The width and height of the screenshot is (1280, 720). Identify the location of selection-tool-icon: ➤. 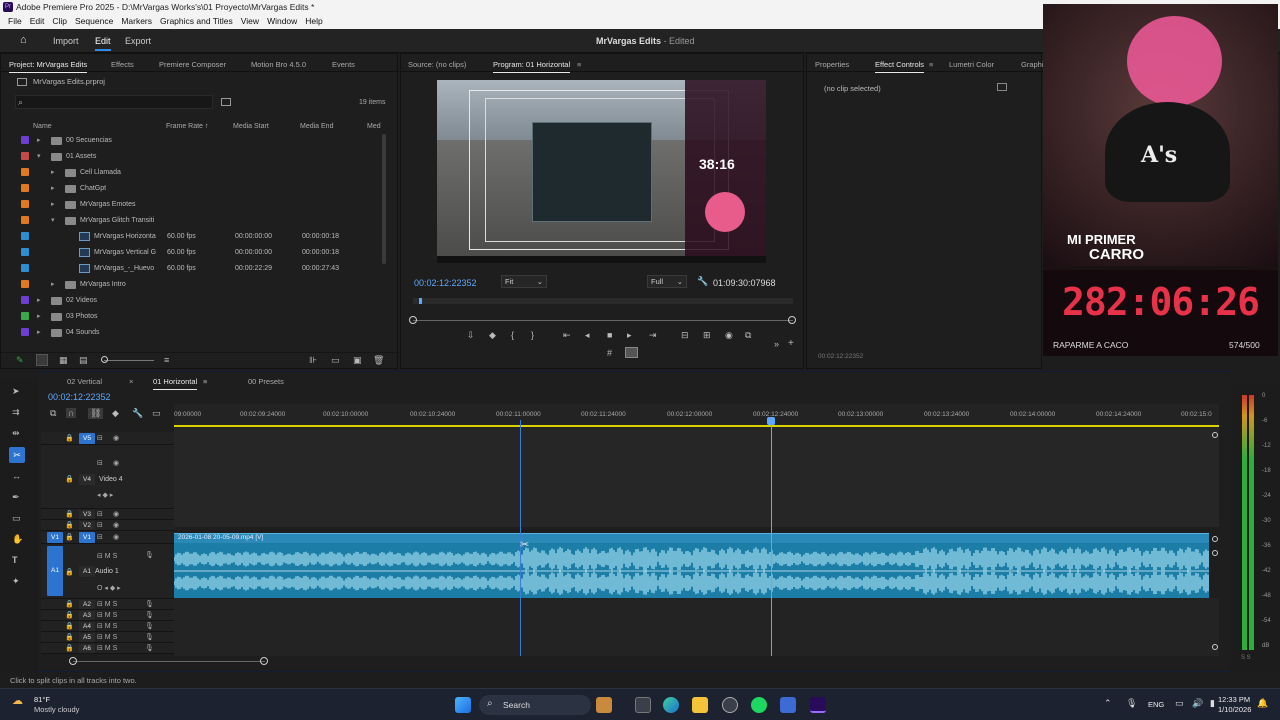
(16, 391).